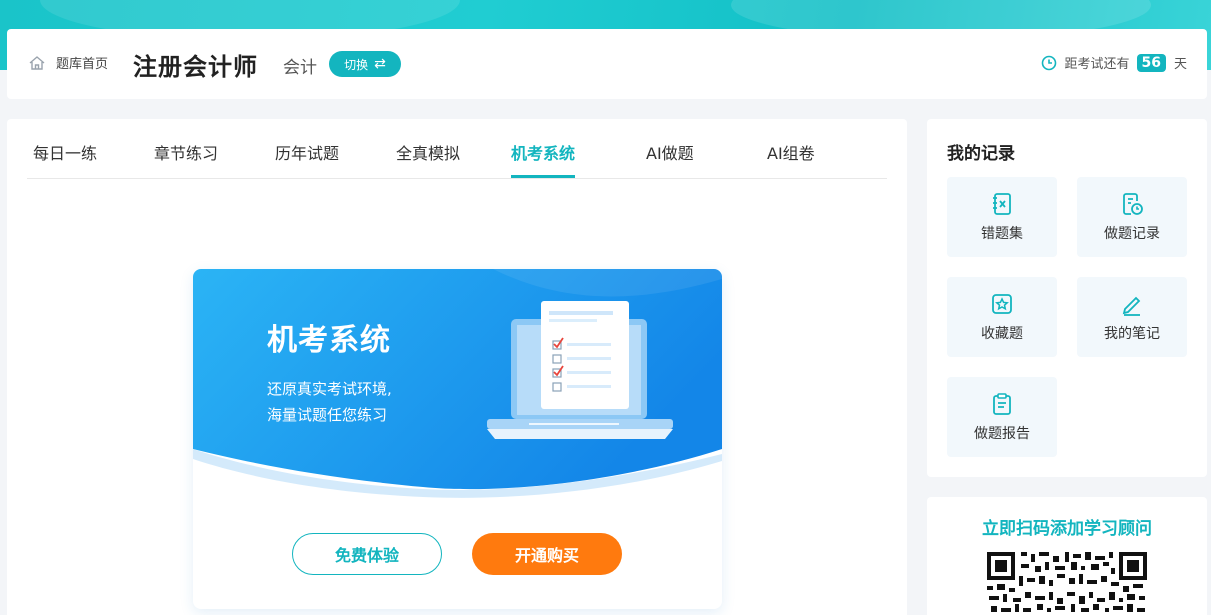 This screenshot has height=615, width=1211. What do you see at coordinates (300, 68) in the screenshot?
I see `subject-label: 会计` at bounding box center [300, 68].